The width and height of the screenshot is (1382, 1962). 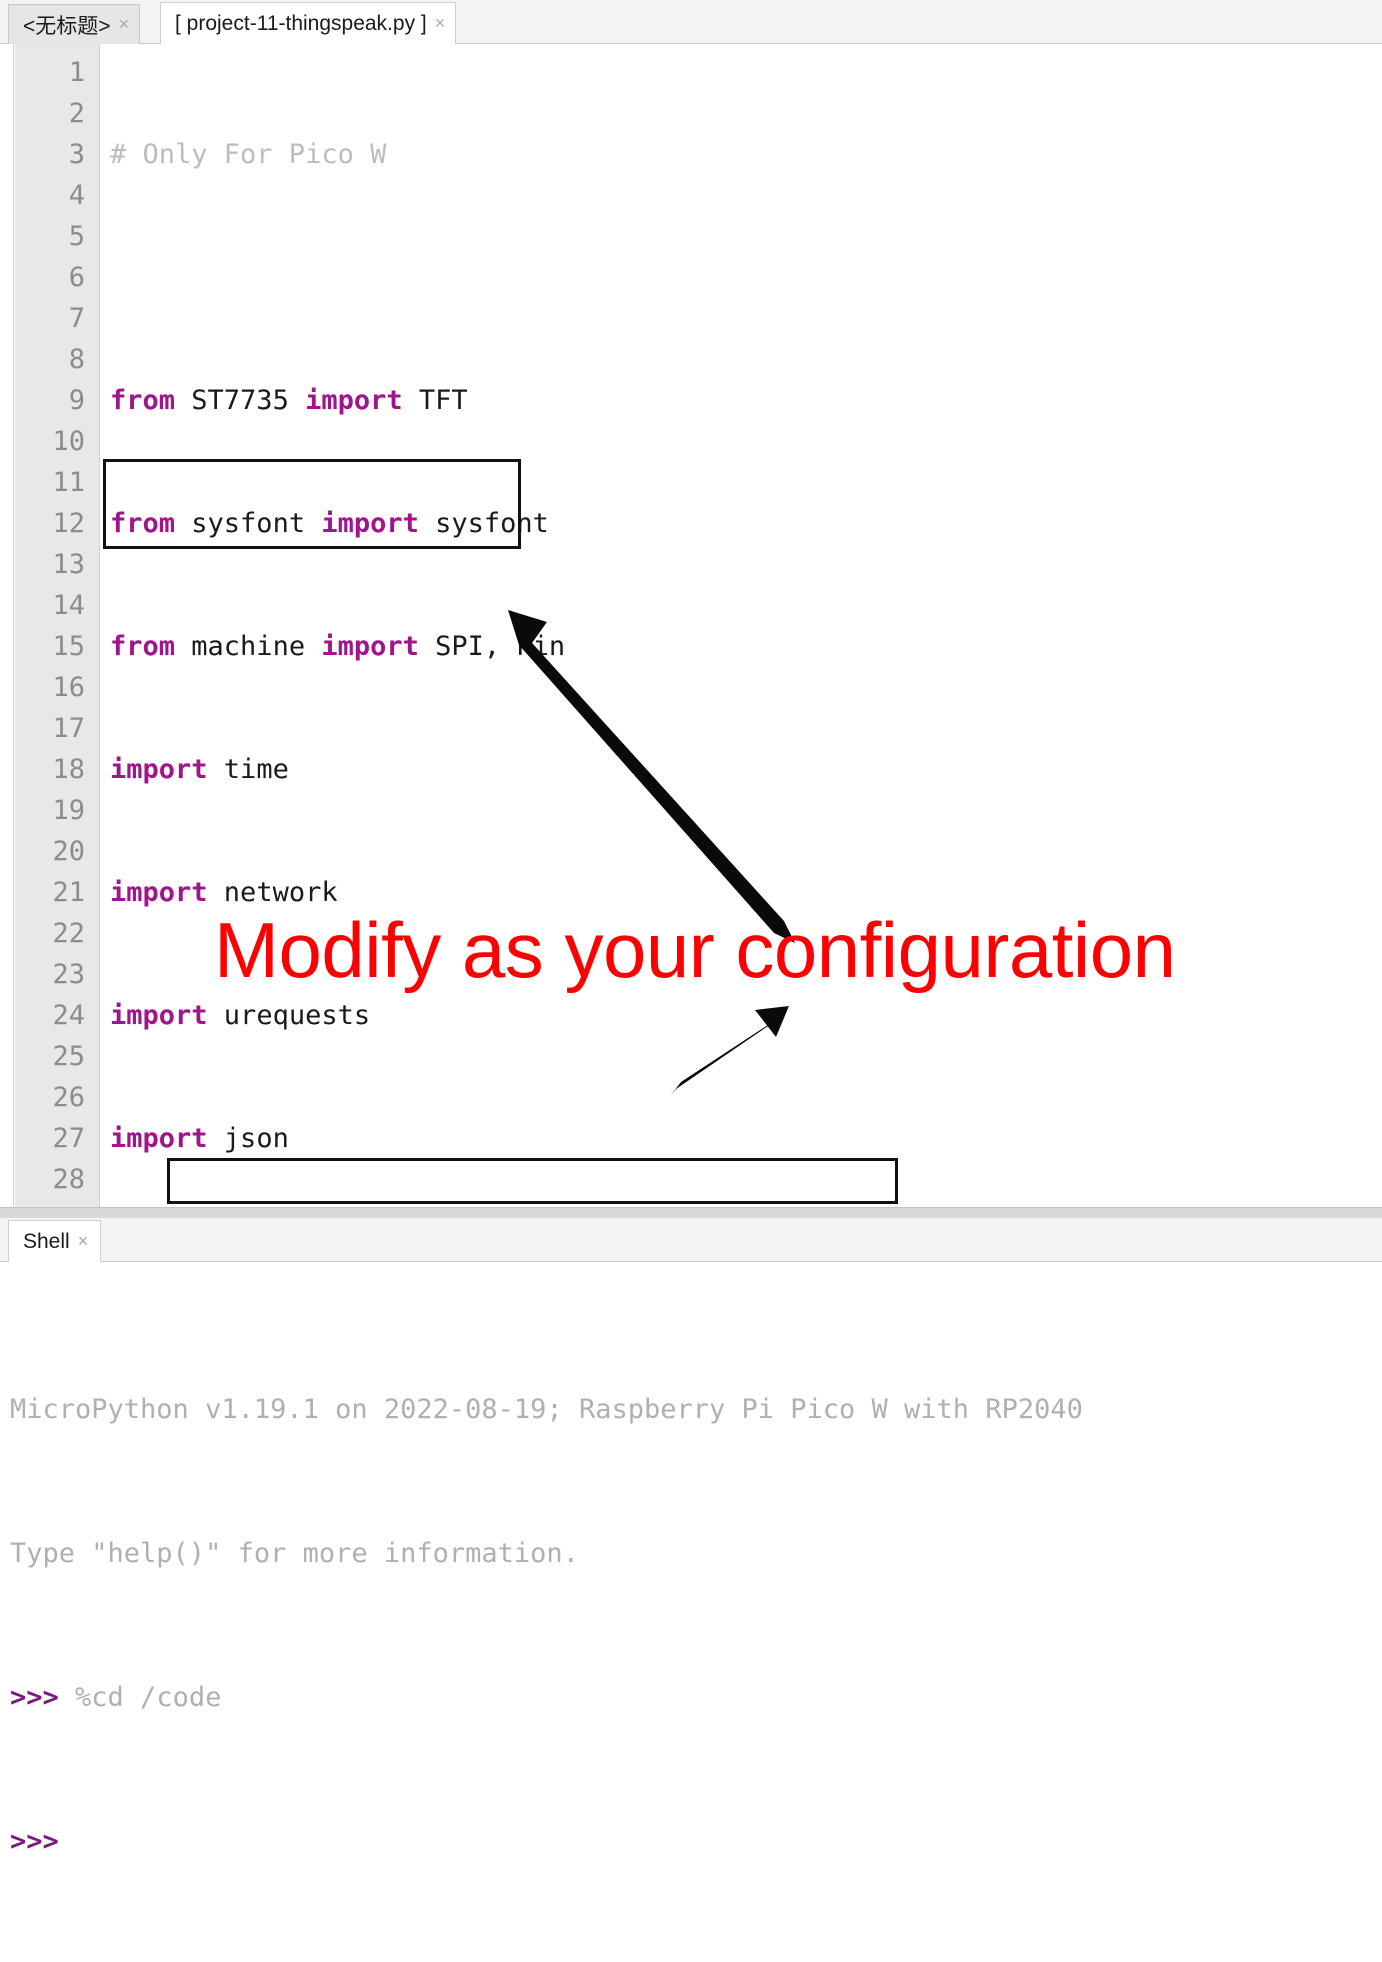 I want to click on callout-modify-configuration: Modify as your configuration, so click(x=695, y=950).